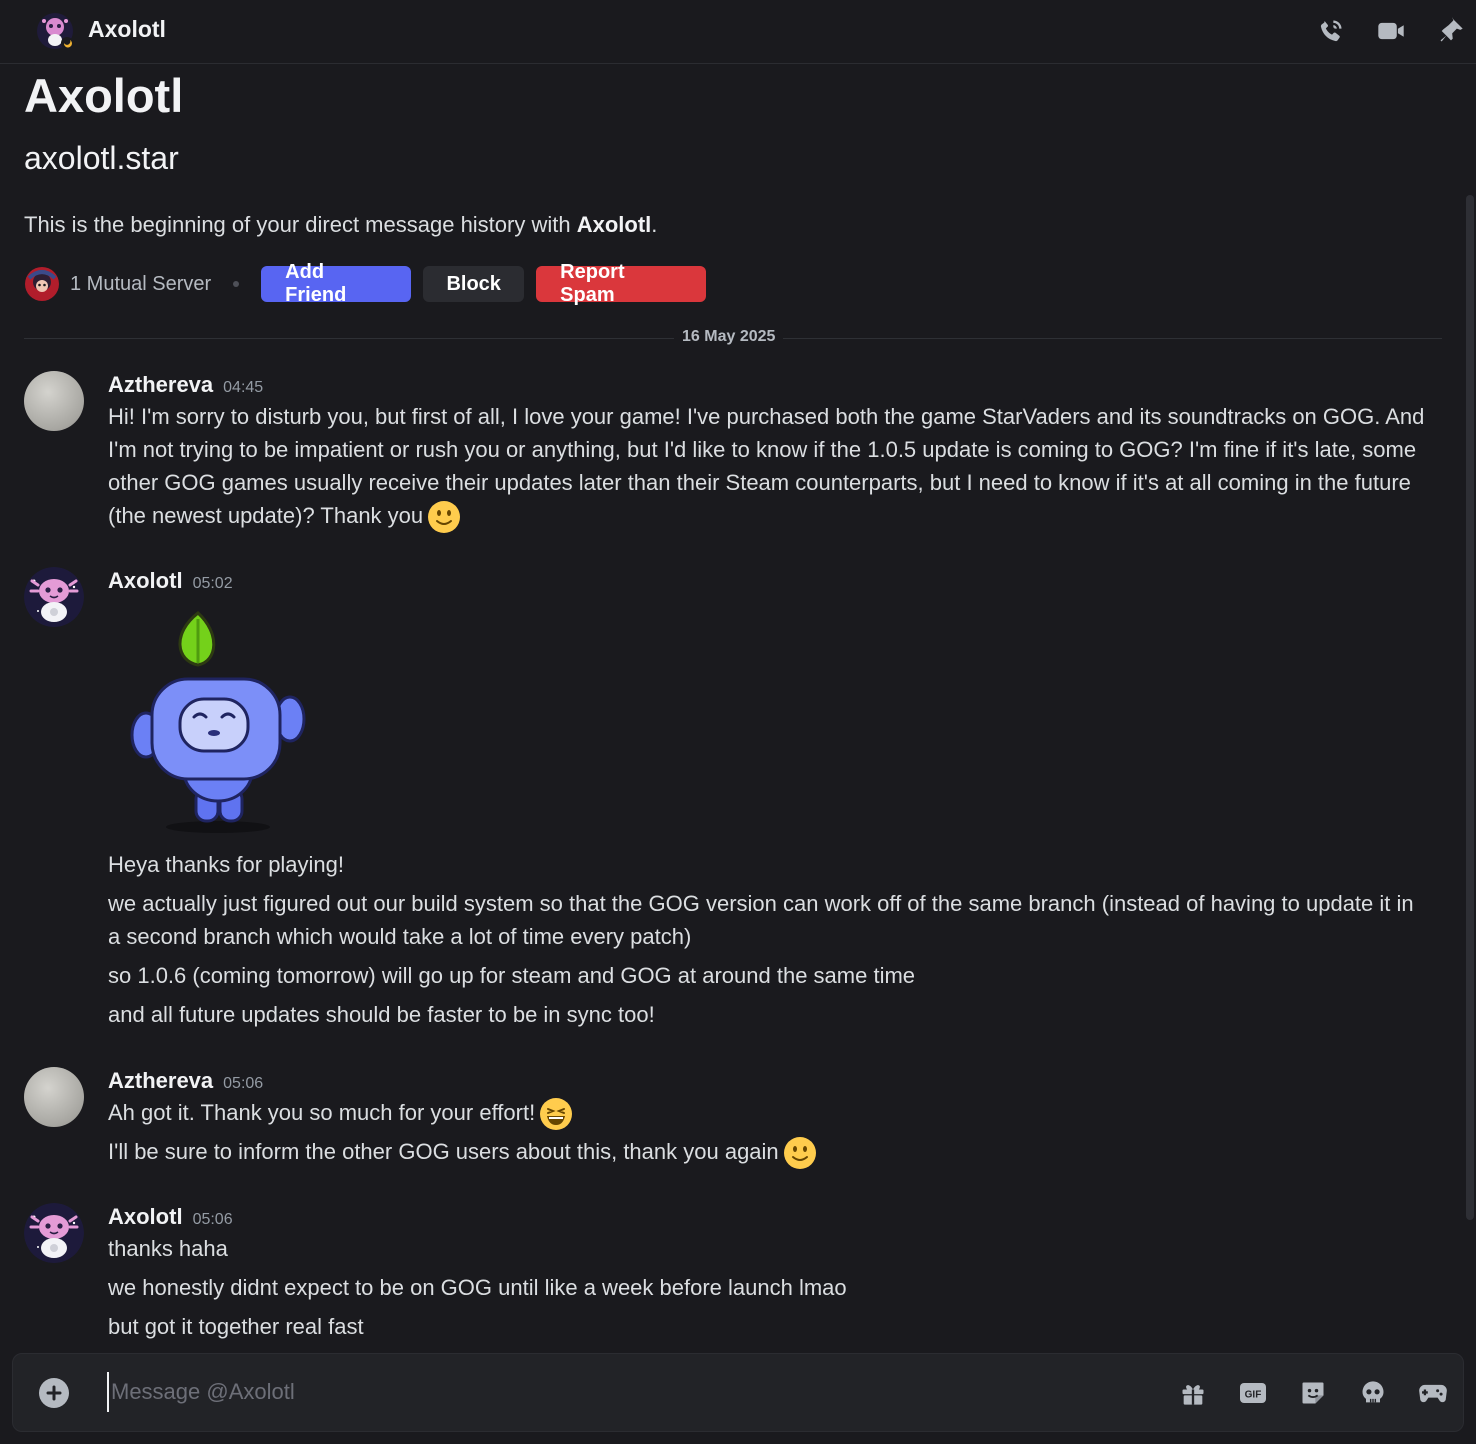 The height and width of the screenshot is (1444, 1476). Describe the element at coordinates (614, 224) in the screenshot. I see `intro-description-name: Axolotl` at that location.